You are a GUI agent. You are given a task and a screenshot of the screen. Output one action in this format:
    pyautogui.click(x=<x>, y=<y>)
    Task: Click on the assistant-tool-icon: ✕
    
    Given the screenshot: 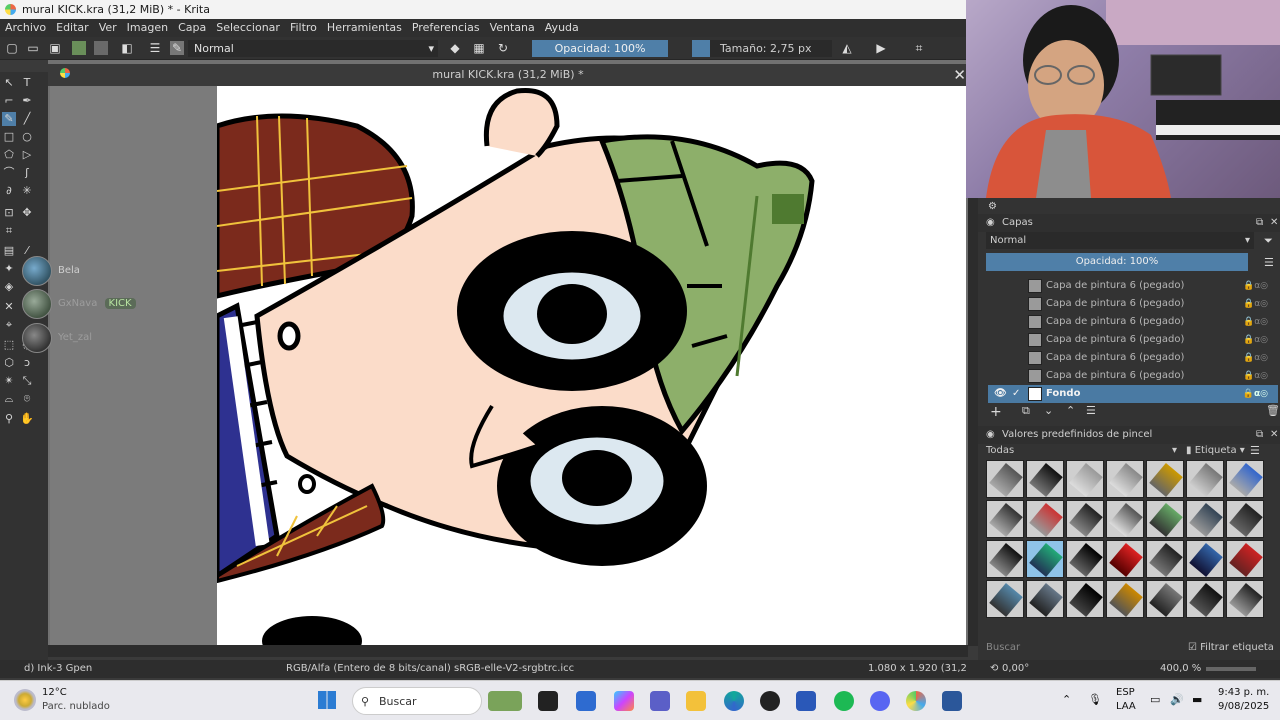 What is the action you would take?
    pyautogui.click(x=9, y=307)
    